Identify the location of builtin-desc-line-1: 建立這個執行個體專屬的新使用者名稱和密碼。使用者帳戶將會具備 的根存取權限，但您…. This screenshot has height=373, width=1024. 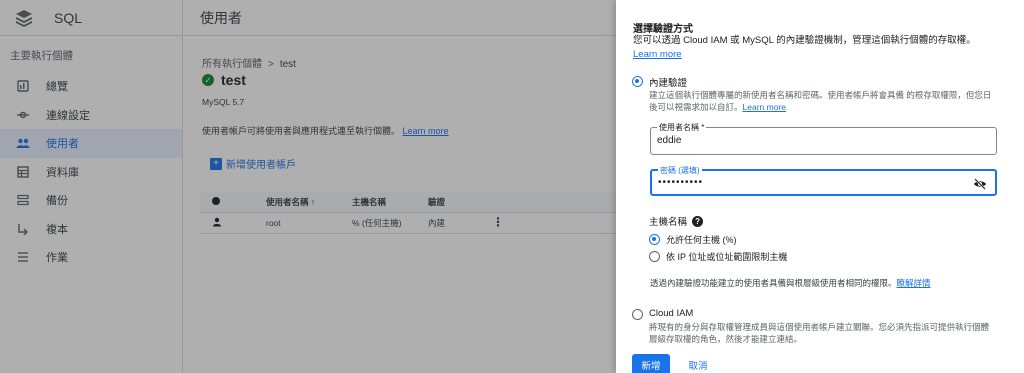
(820, 95).